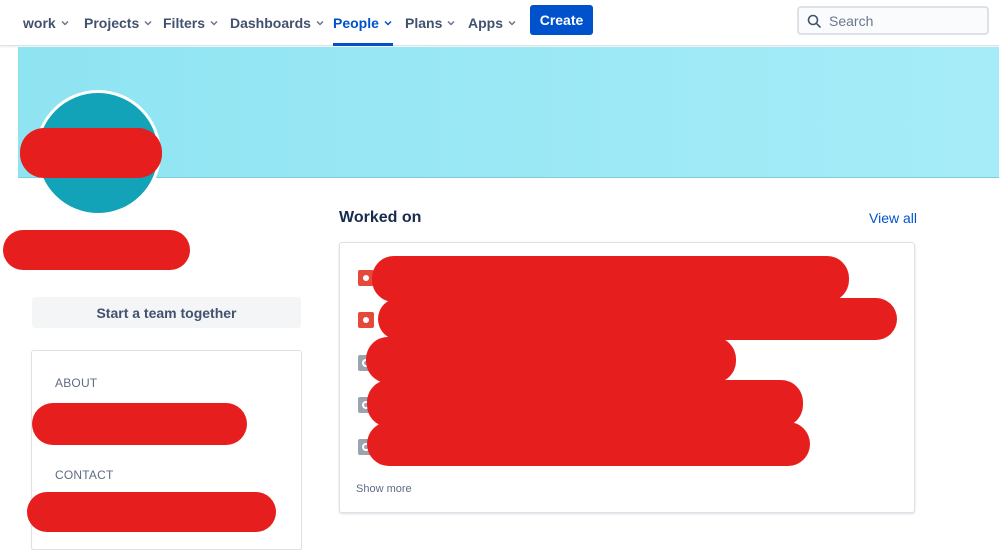 The height and width of the screenshot is (550, 999). What do you see at coordinates (76, 383) in the screenshot?
I see `about-section-label: ABOUT` at bounding box center [76, 383].